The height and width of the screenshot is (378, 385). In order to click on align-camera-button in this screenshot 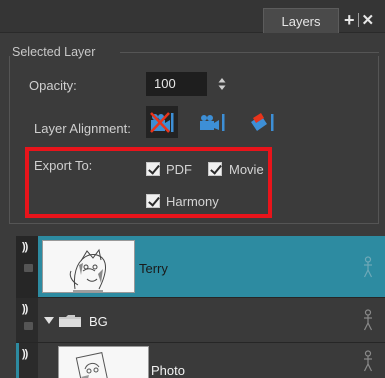, I will do `click(162, 122)`.